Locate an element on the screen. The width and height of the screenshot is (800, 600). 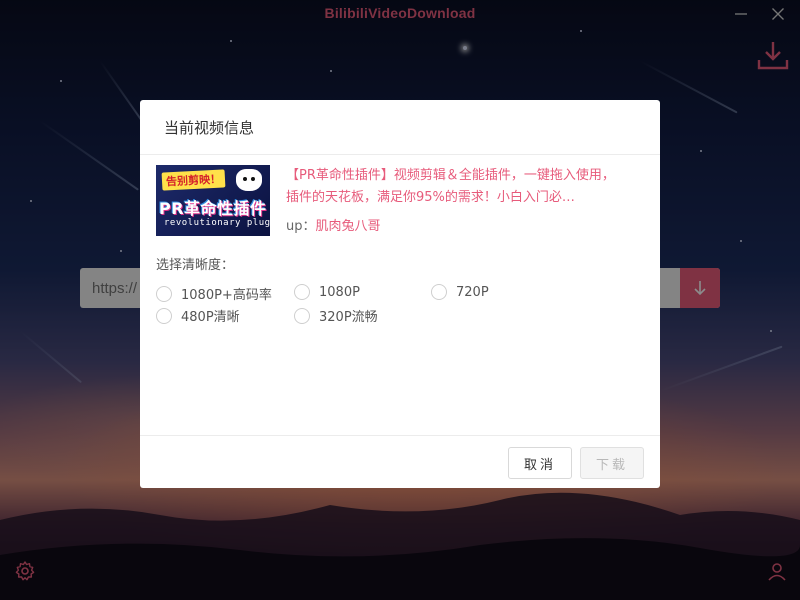
quality-label: 选择清晰度： is located at coordinates (195, 265).